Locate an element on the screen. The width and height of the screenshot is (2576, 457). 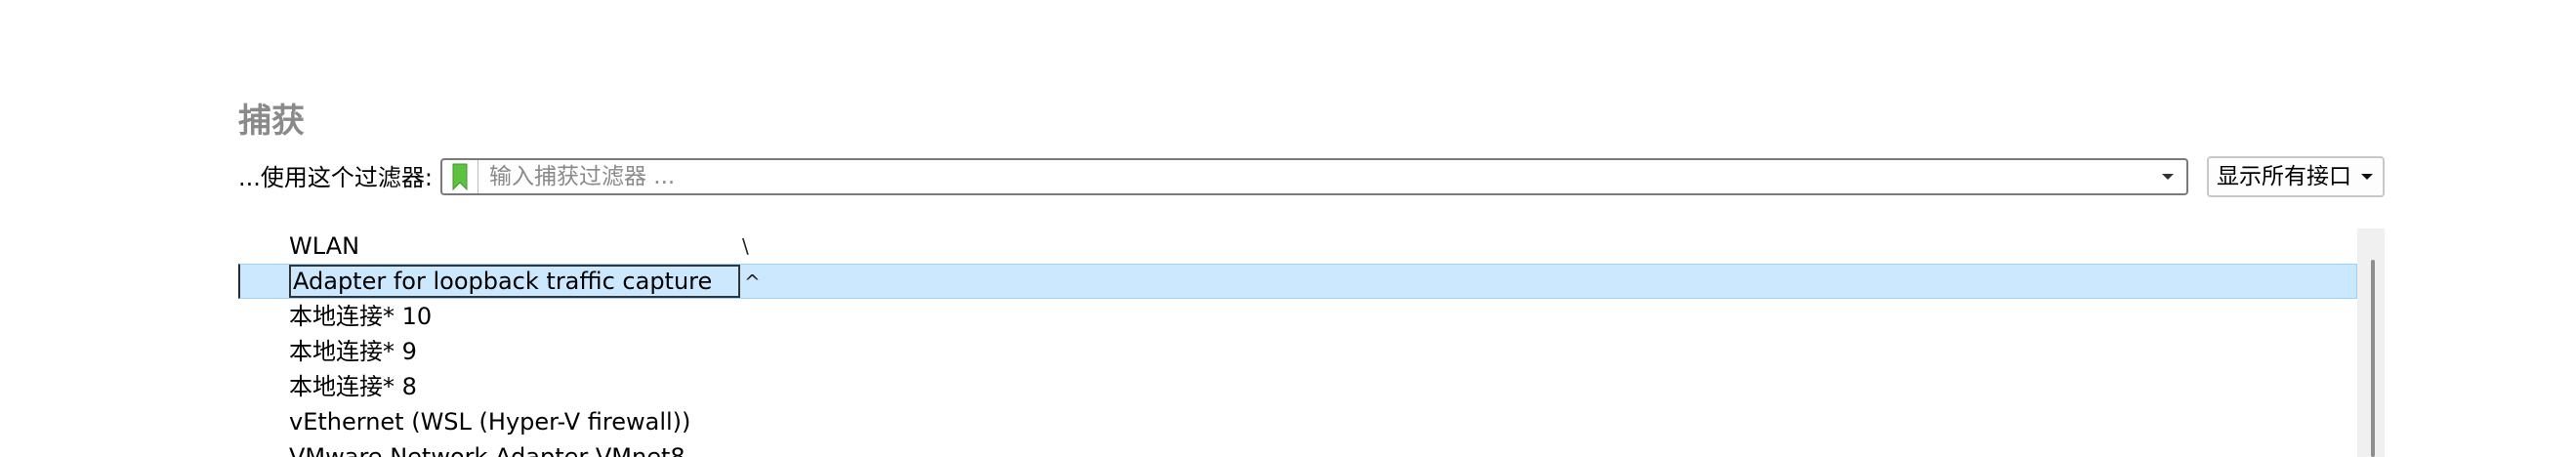
list-scrollbar-thumb is located at coordinates (2373, 358).